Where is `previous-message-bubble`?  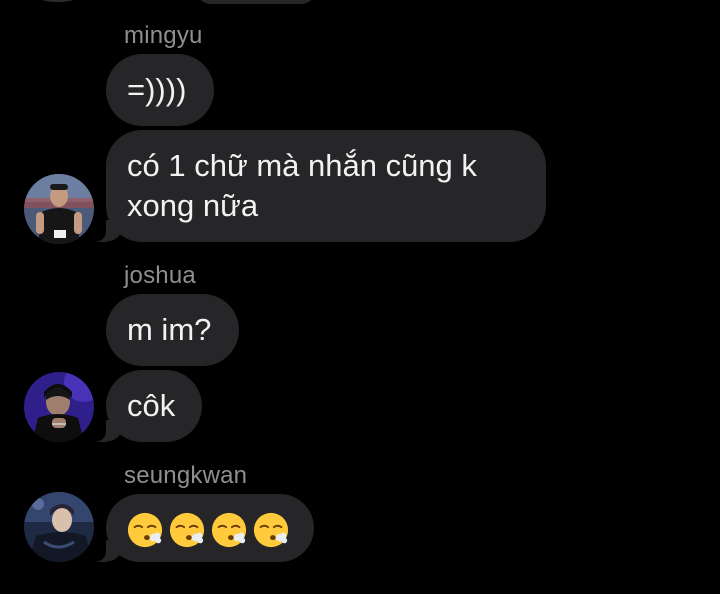 previous-message-bubble is located at coordinates (256, 2).